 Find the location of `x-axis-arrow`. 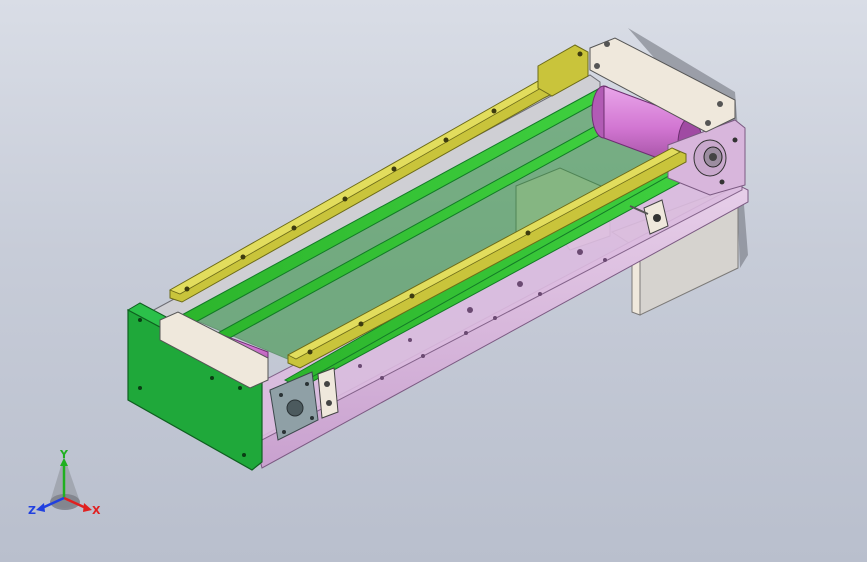

x-axis-arrow is located at coordinates (87, 507).